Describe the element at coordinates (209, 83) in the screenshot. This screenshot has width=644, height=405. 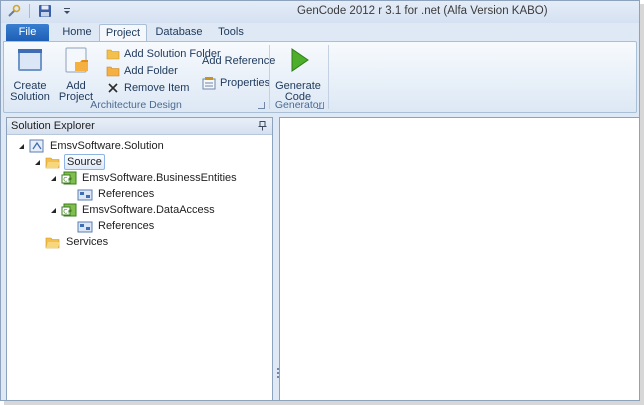
I see `properties-icon` at that location.